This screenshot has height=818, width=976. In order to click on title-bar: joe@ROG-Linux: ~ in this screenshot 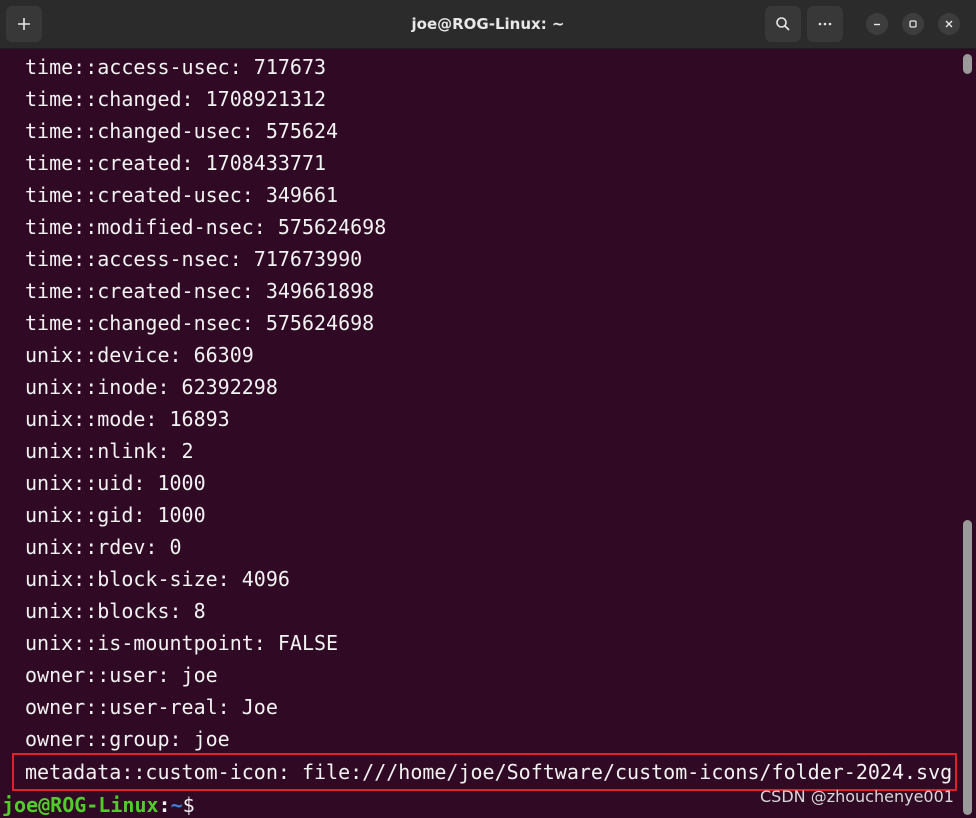, I will do `click(488, 24)`.